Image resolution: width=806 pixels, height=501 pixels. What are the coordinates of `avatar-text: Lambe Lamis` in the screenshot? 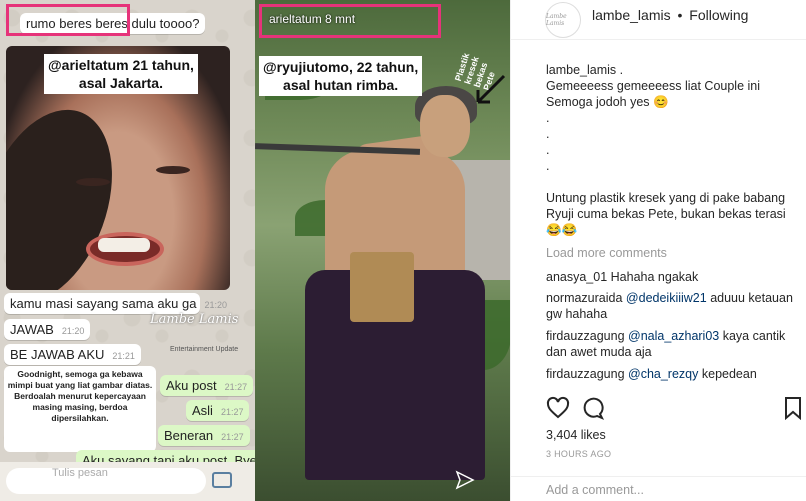 It's located at (556, 20).